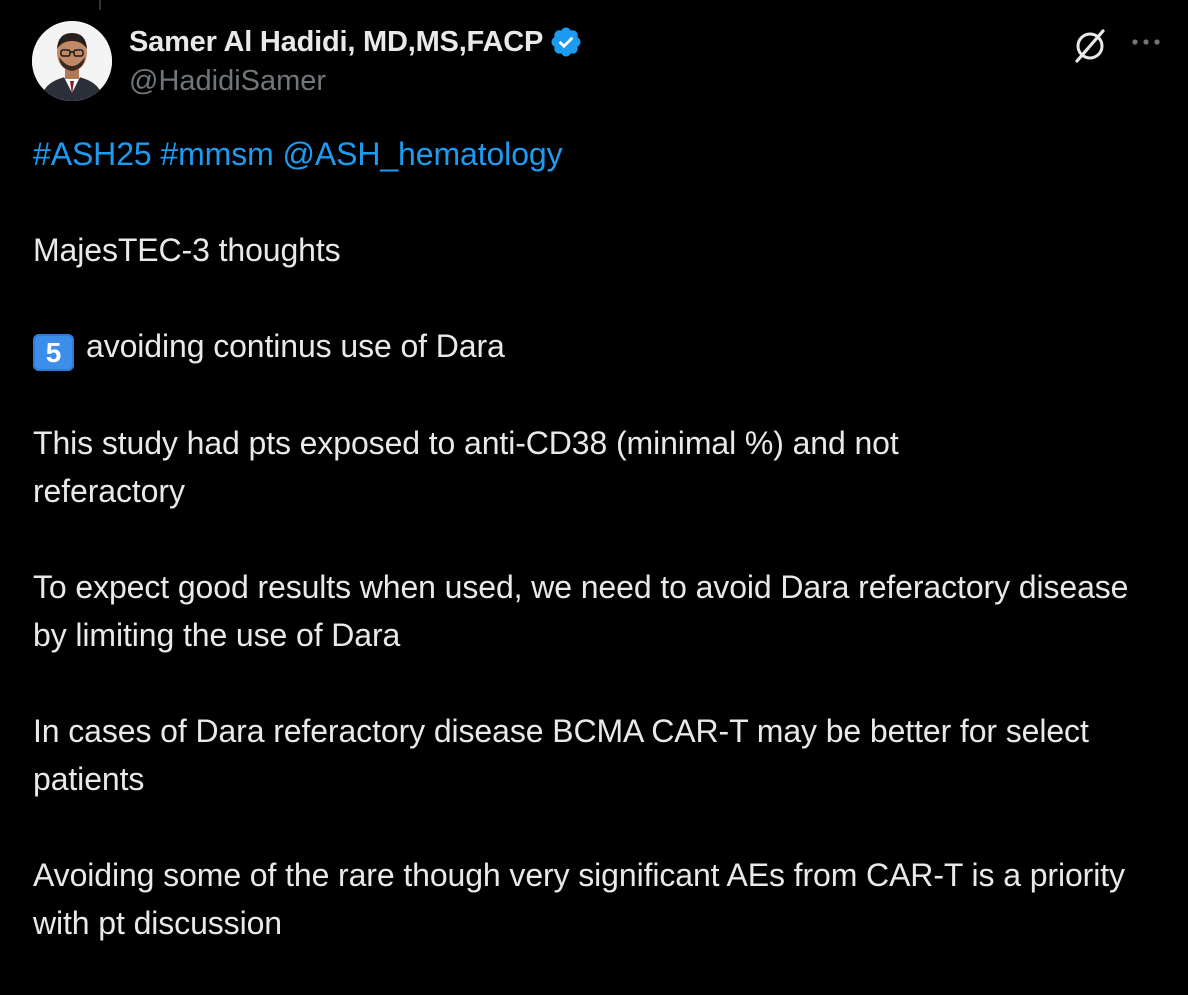  I want to click on tweet-author: Samer Al Hadidi, MD,MS,FACP @HadidiSamer, so click(356, 61).